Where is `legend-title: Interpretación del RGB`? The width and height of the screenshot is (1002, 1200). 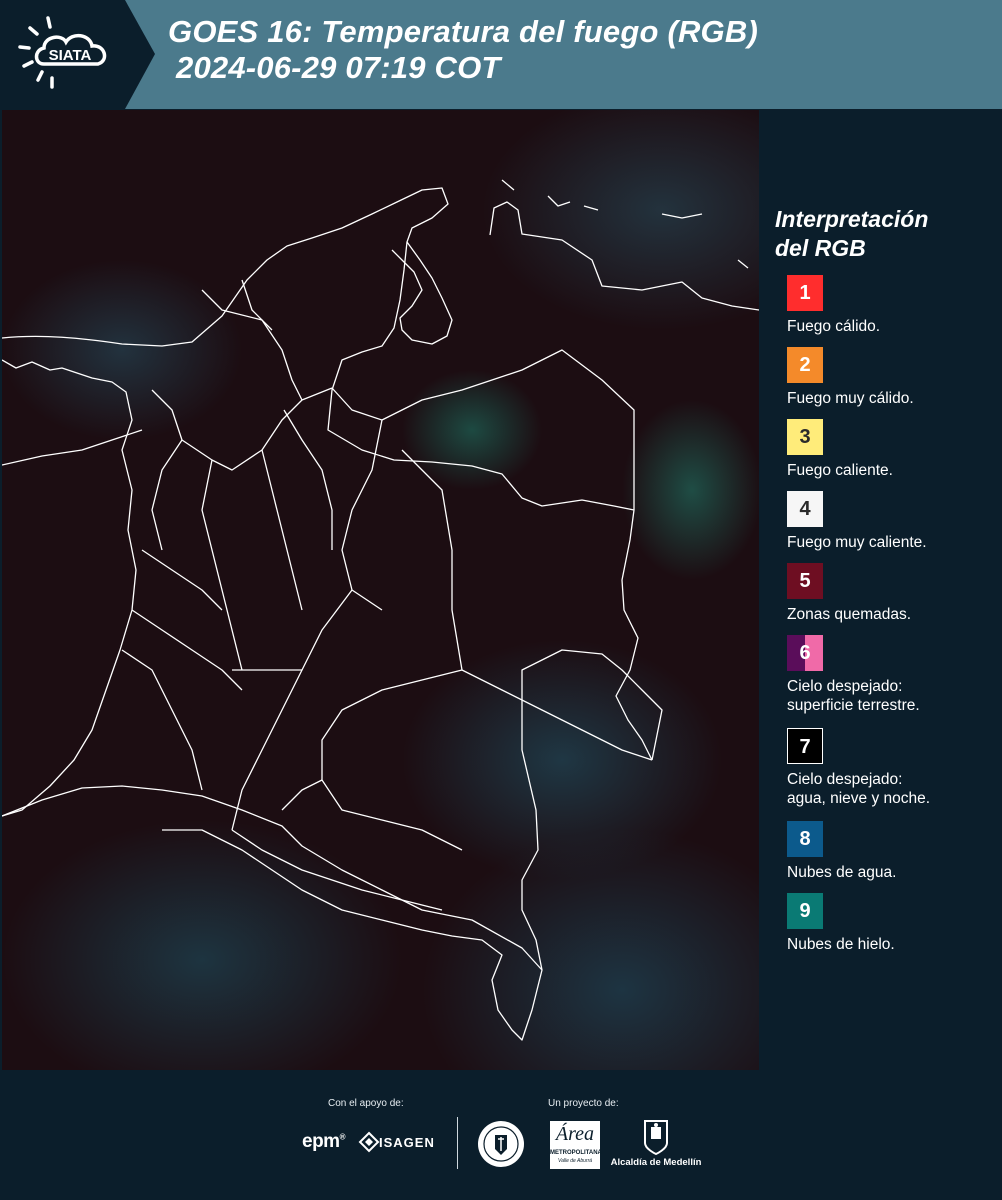 legend-title: Interpretación del RGB is located at coordinates (885, 234).